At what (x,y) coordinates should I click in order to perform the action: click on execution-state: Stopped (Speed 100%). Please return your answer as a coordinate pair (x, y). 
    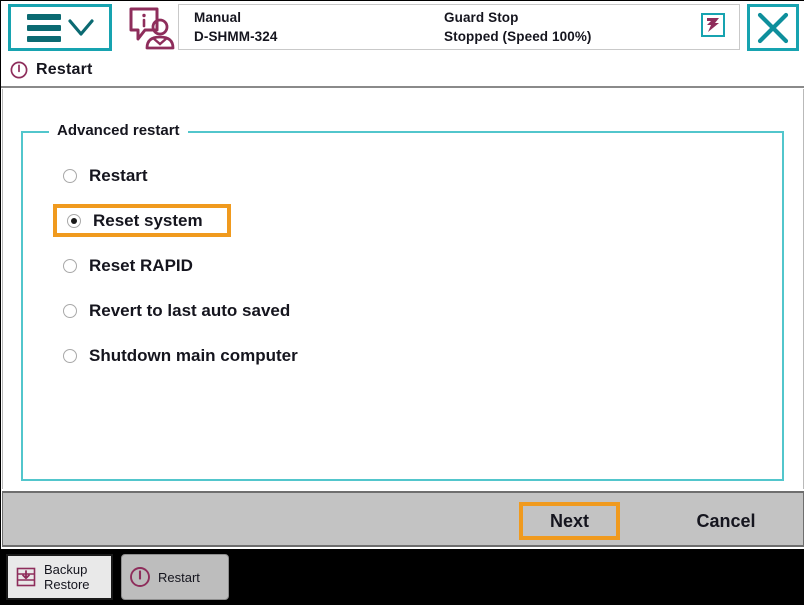
    Looking at the image, I should click on (518, 36).